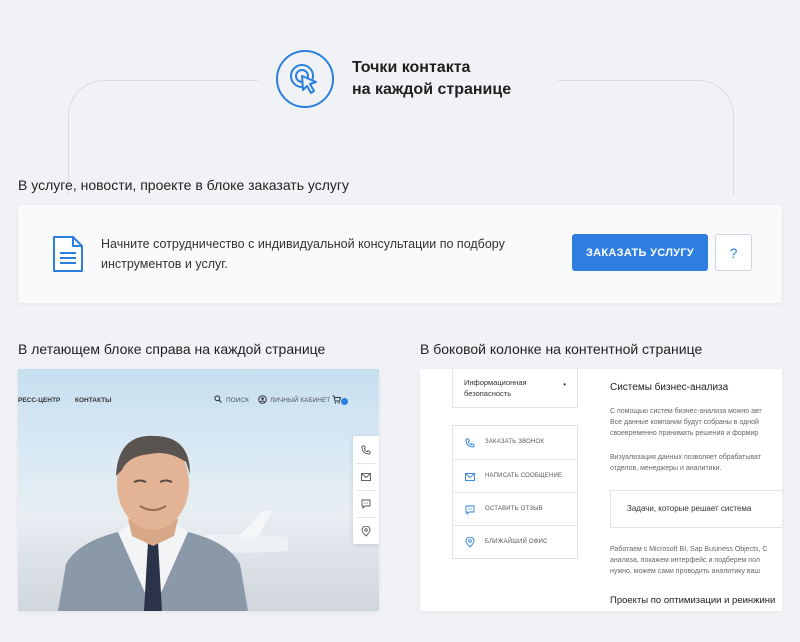  Describe the element at coordinates (495, 382) in the screenshot. I see `sidebar-item-infosec-line1: Информационная` at that location.